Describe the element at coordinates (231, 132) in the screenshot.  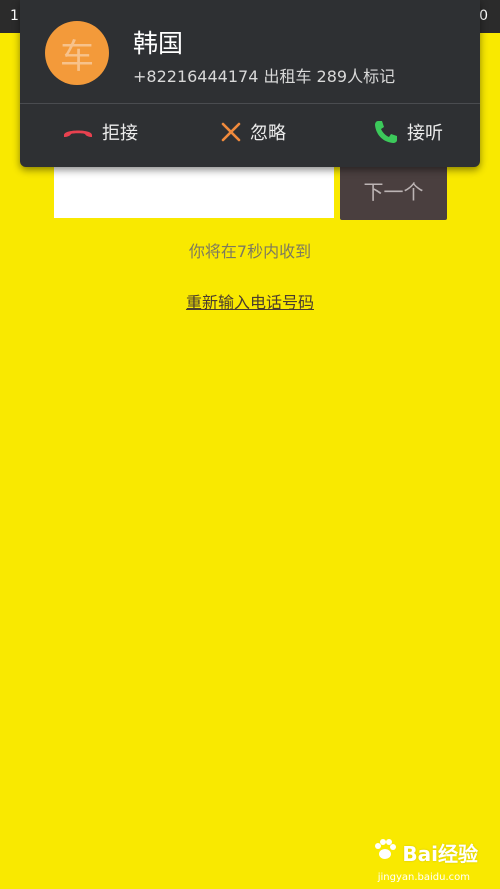
I see `close-icon` at that location.